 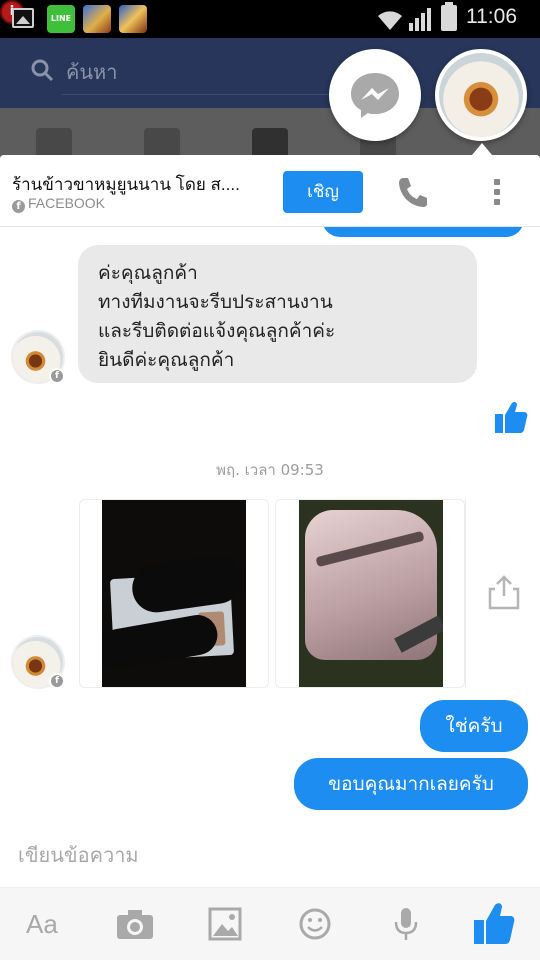 What do you see at coordinates (270, 470) in the screenshot?
I see `message-timestamp: พฤ. เวลา 09:53` at bounding box center [270, 470].